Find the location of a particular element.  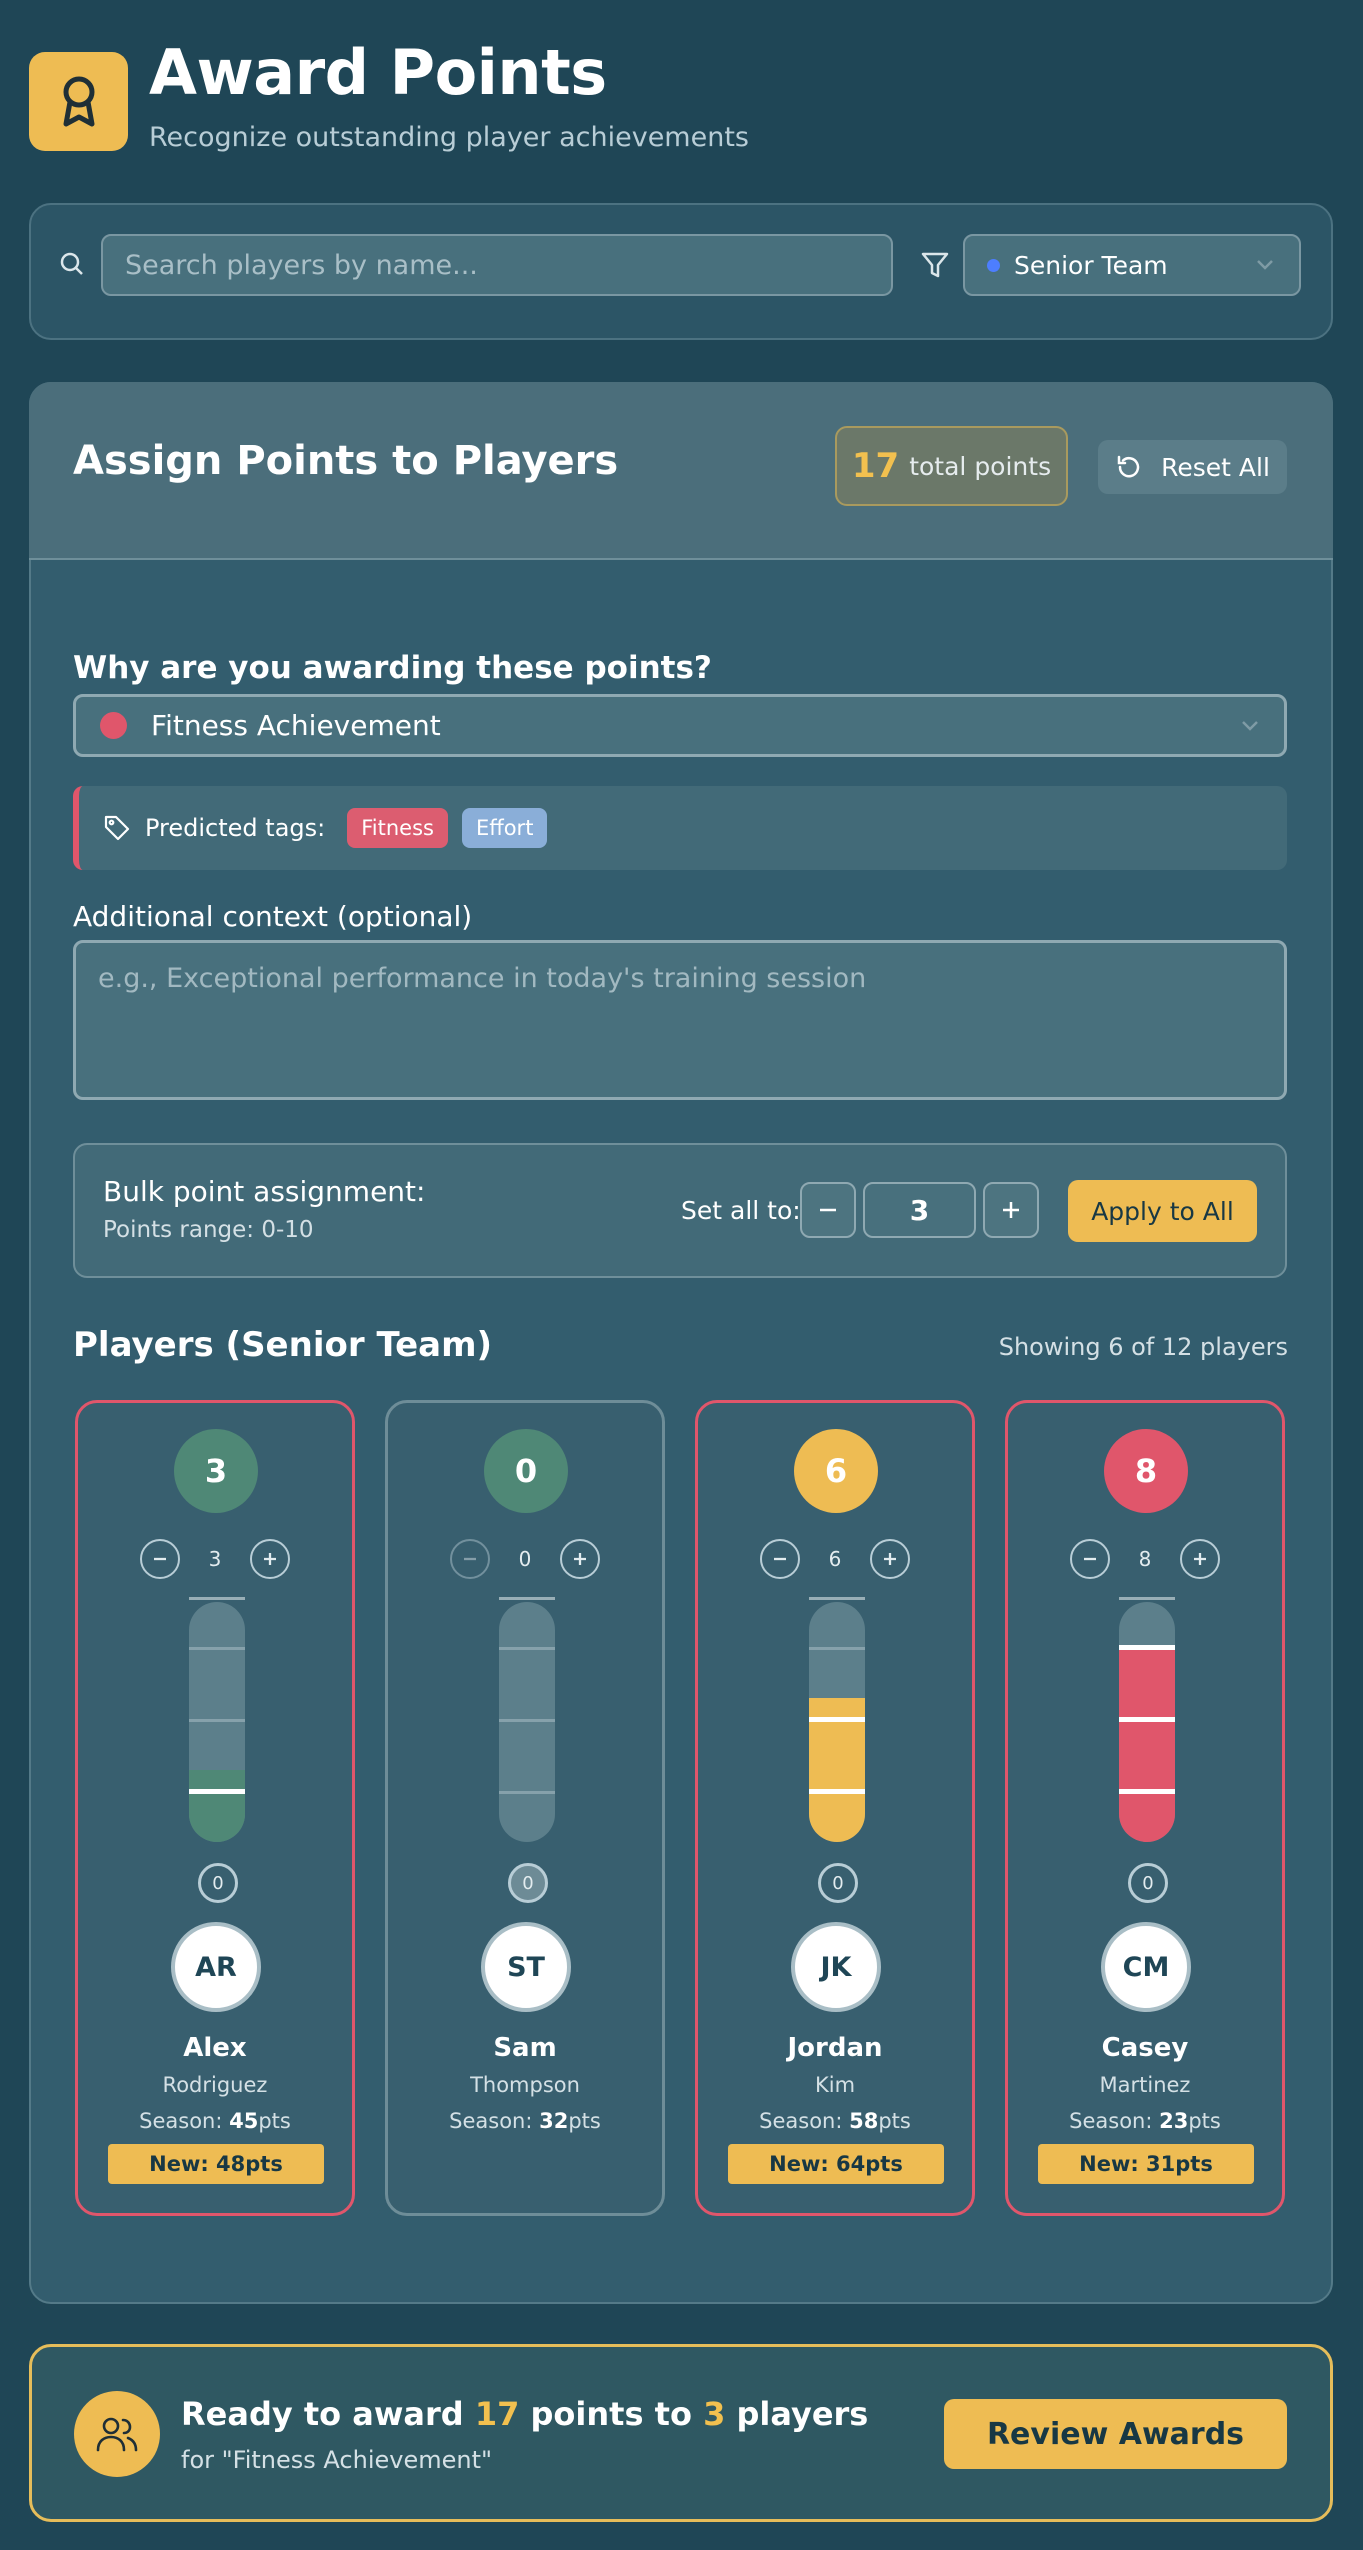

player-last-name: Thompson is located at coordinates (525, 2085).